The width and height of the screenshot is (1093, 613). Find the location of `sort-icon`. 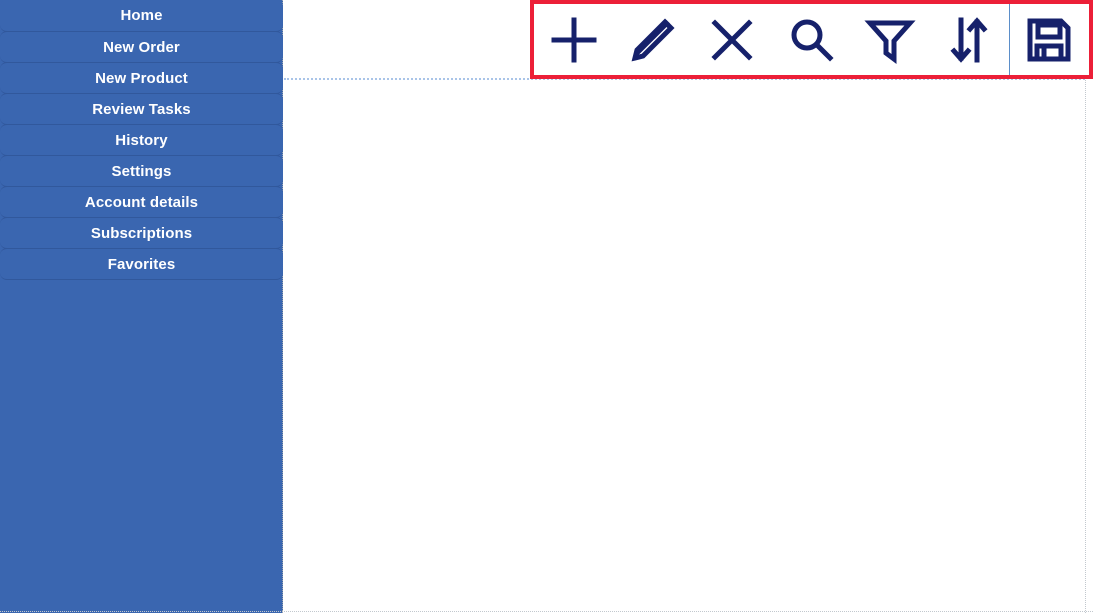

sort-icon is located at coordinates (969, 40).